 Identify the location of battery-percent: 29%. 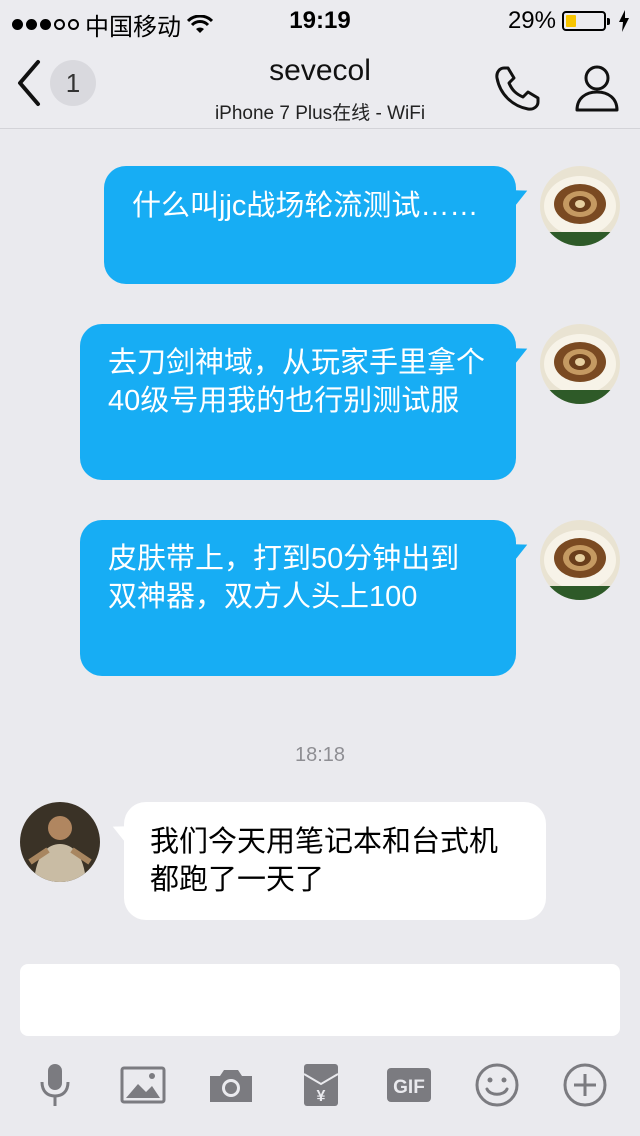
(531, 20).